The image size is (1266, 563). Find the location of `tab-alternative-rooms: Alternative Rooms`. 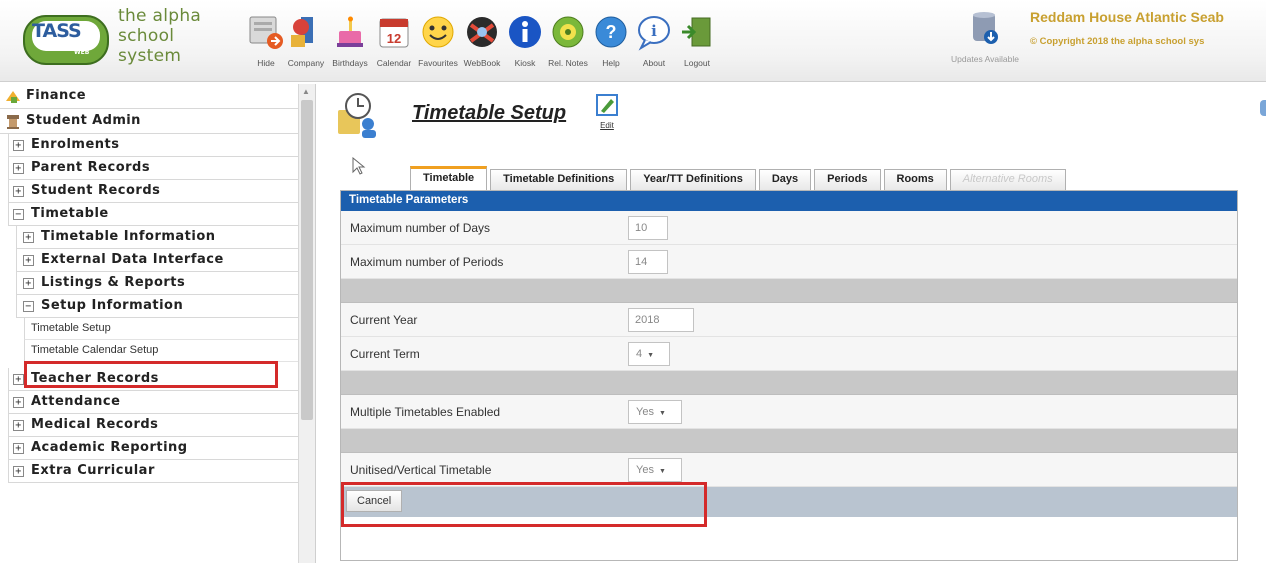

tab-alternative-rooms: Alternative Rooms is located at coordinates (1007, 179).